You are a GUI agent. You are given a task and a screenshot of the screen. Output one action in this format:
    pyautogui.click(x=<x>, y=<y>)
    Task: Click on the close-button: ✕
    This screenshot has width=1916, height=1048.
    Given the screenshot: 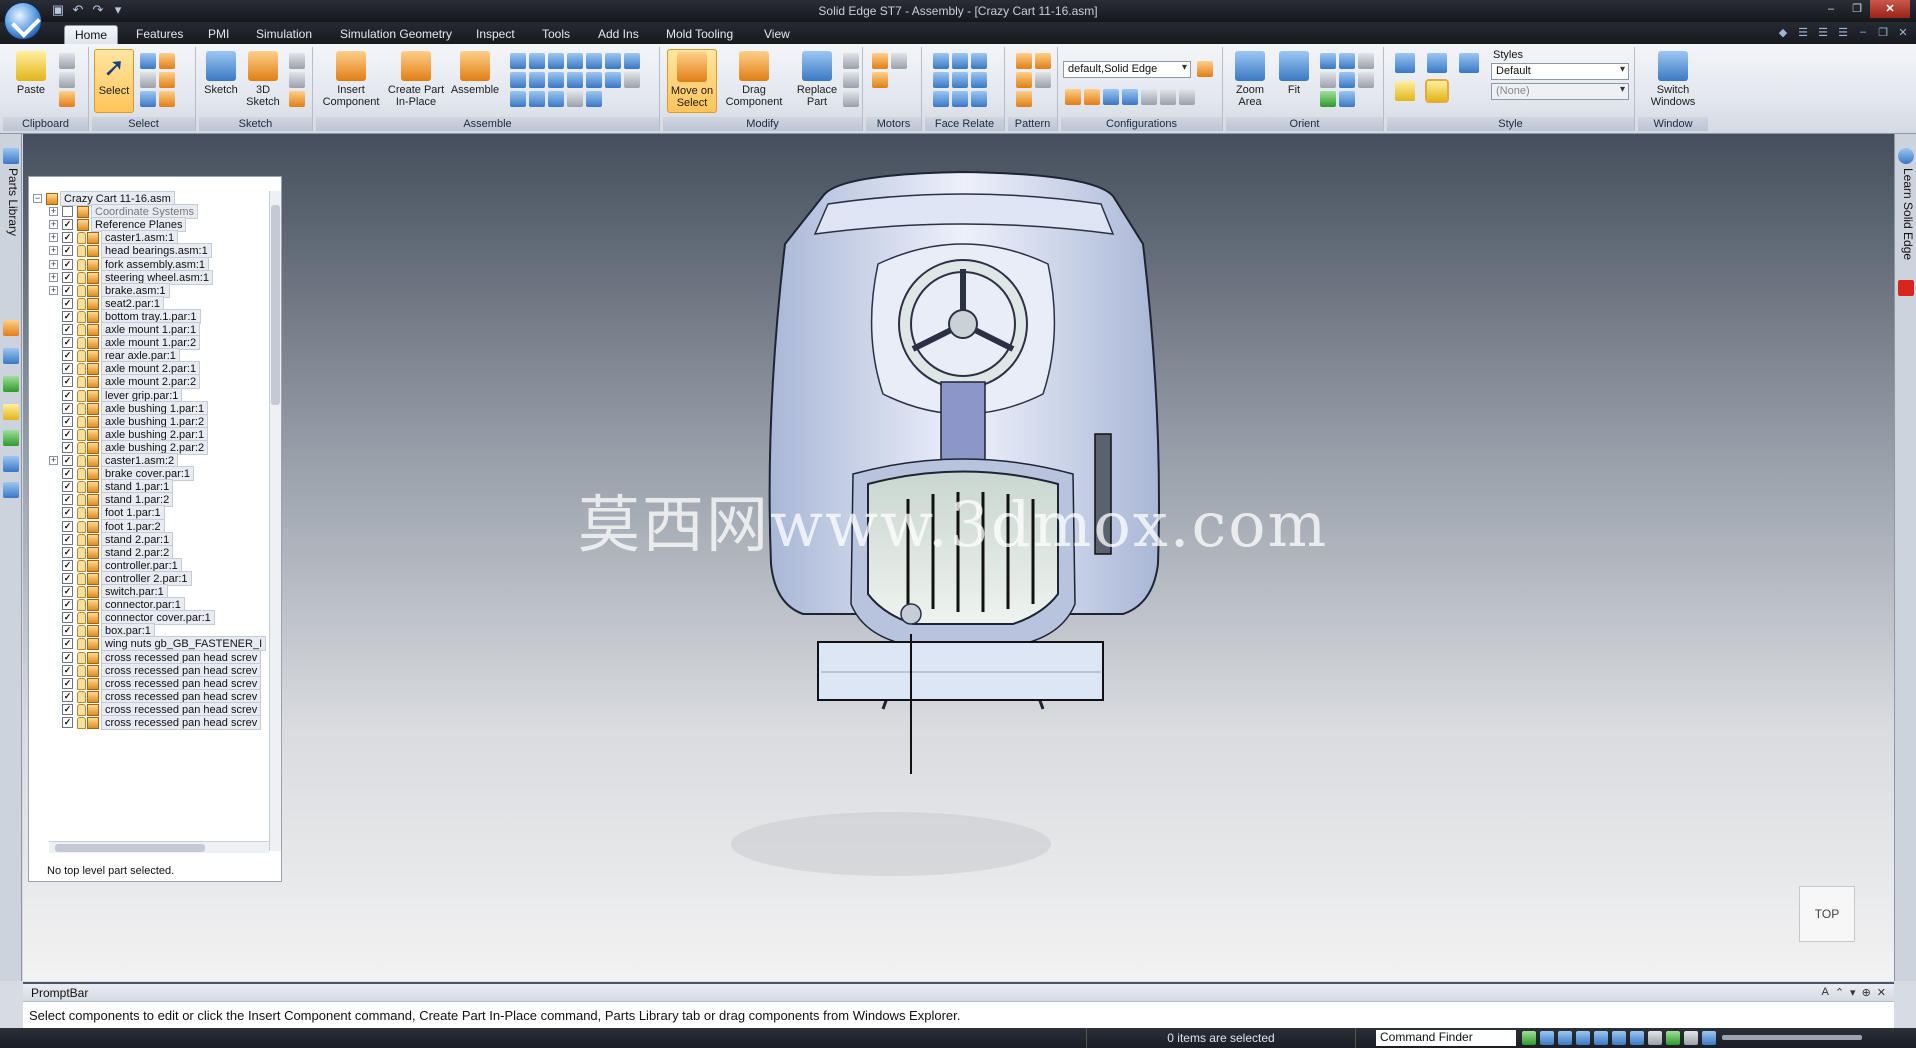 What is the action you would take?
    pyautogui.click(x=1890, y=9)
    